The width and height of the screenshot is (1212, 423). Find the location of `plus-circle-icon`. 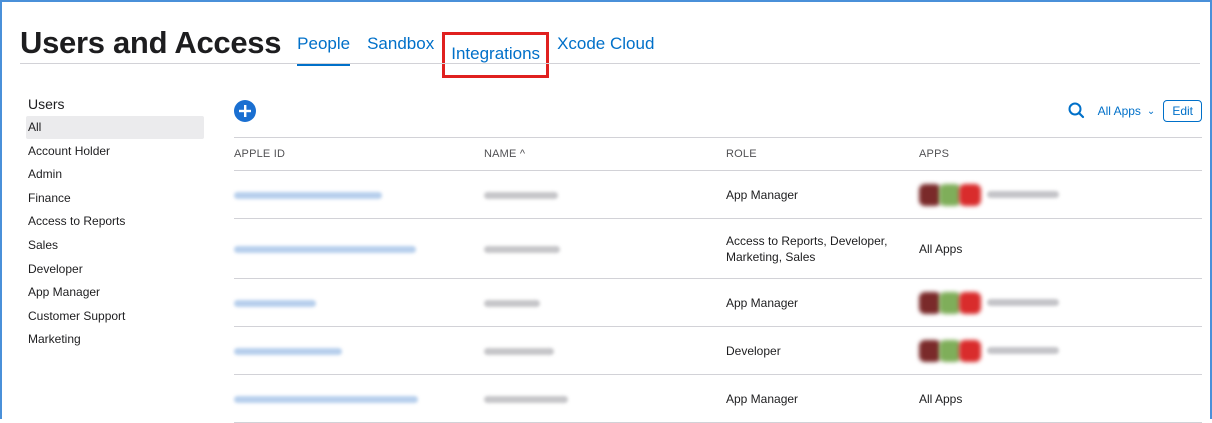

plus-circle-icon is located at coordinates (245, 111).